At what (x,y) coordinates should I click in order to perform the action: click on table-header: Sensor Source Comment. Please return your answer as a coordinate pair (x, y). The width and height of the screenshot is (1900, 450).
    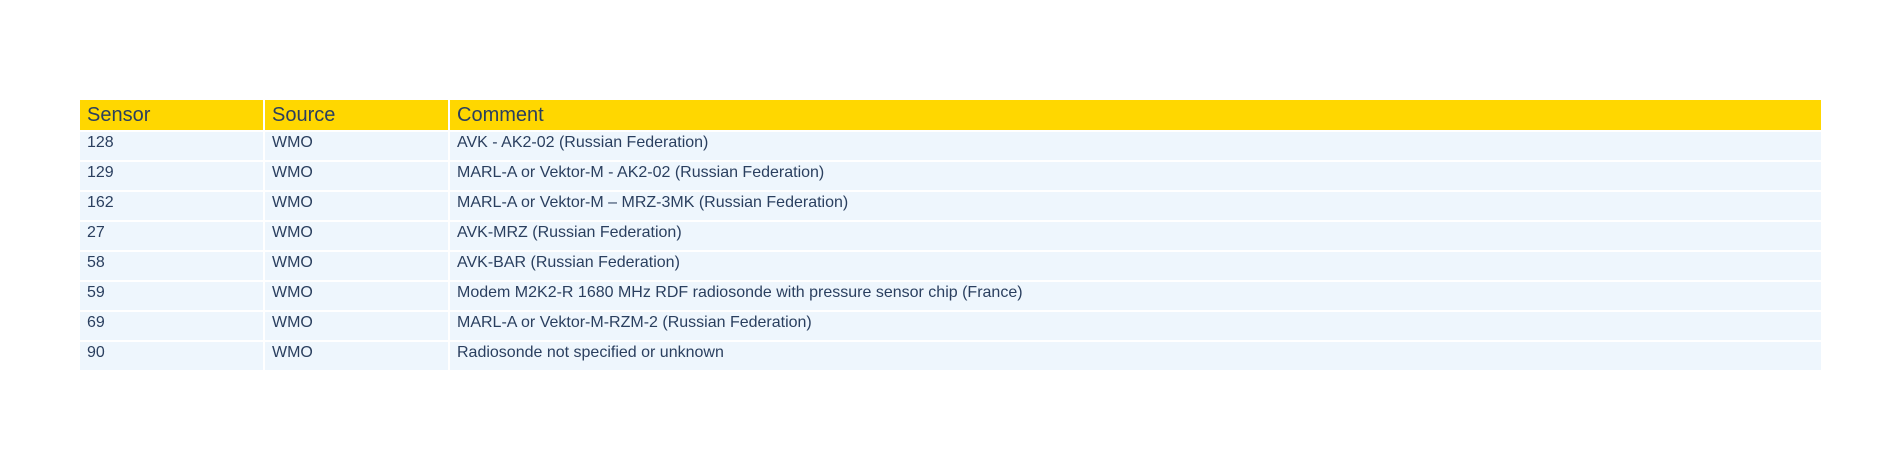
    Looking at the image, I should click on (950, 115).